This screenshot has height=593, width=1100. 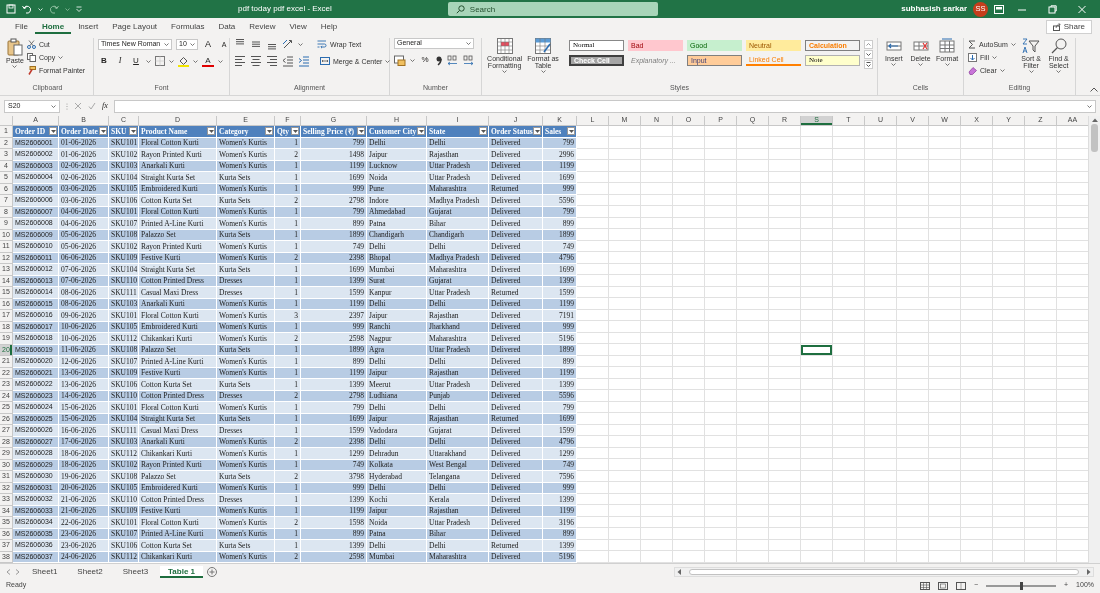 What do you see at coordinates (679, 572) in the screenshot?
I see `scroll-left-icon` at bounding box center [679, 572].